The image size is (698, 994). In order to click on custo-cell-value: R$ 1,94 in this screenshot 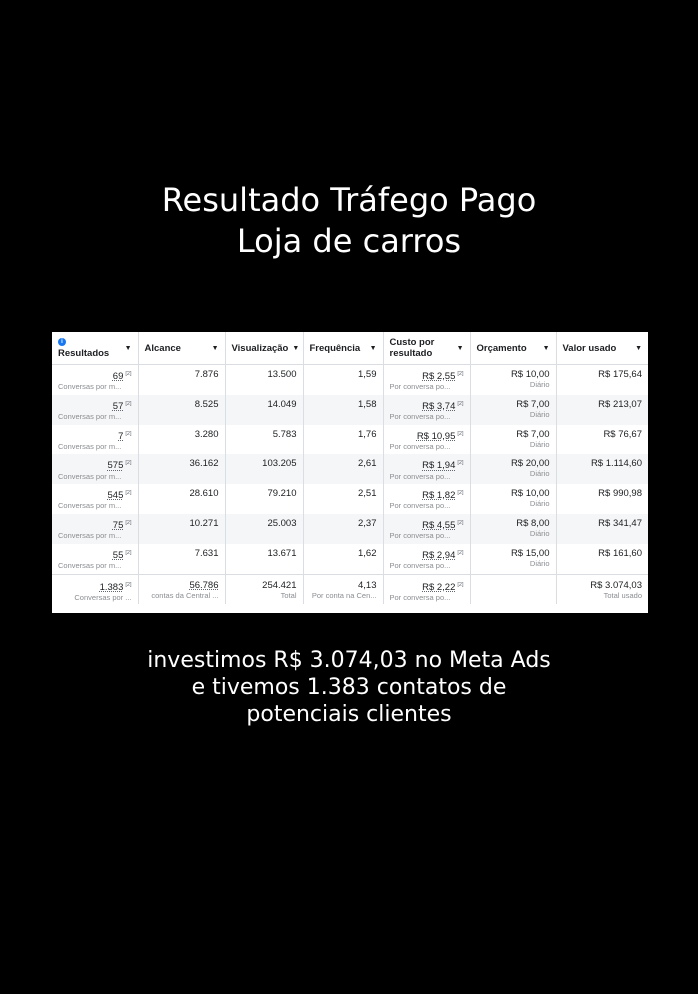, I will do `click(438, 466)`.